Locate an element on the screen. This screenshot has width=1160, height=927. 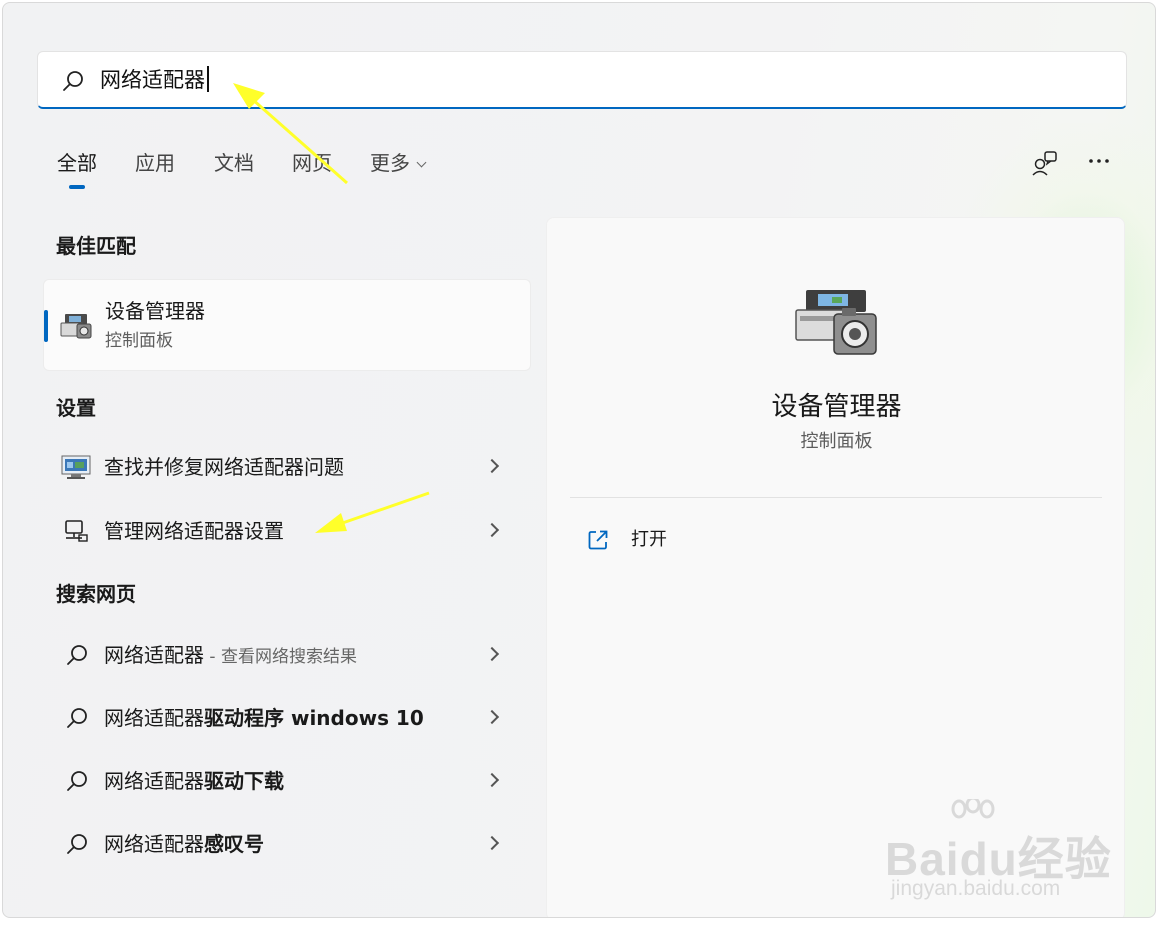
section-settings: 设置 is located at coordinates (76, 408).